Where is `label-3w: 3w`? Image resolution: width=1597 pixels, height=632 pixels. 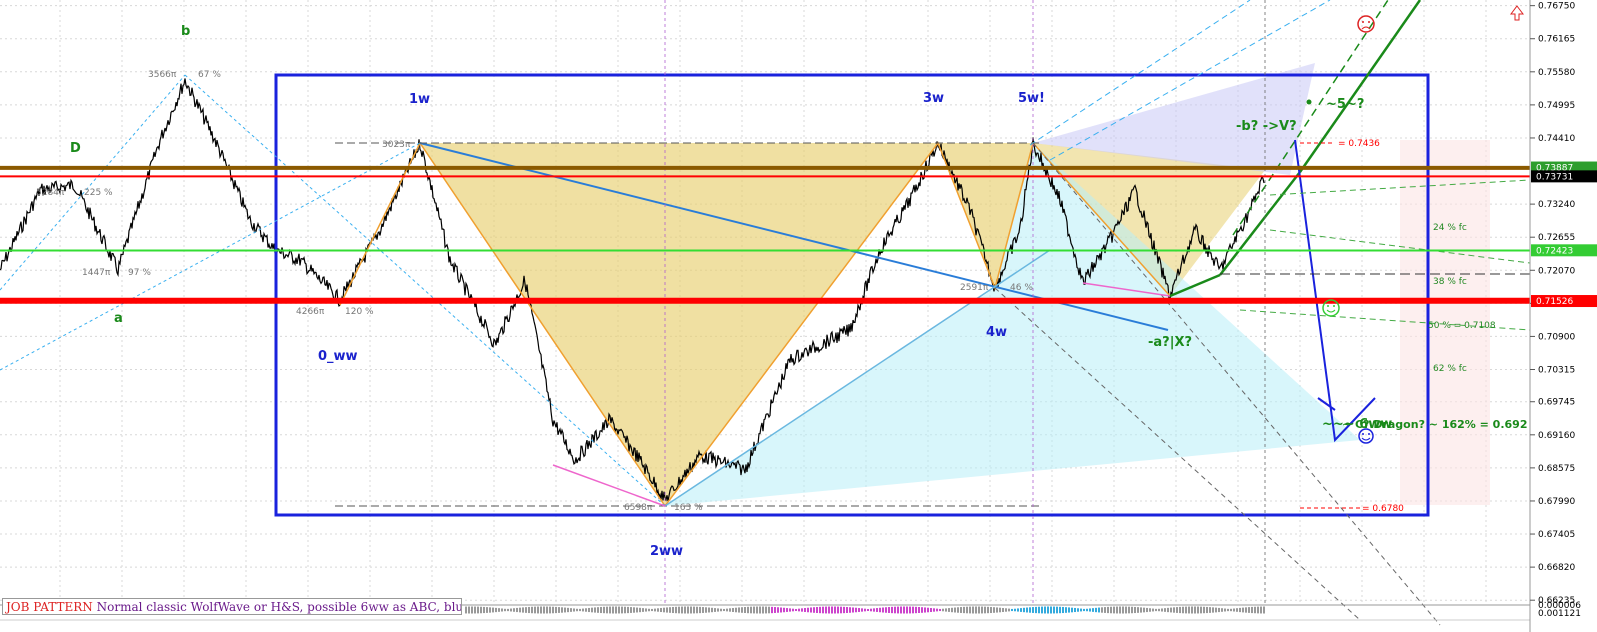
label-3w: 3w is located at coordinates (933, 98).